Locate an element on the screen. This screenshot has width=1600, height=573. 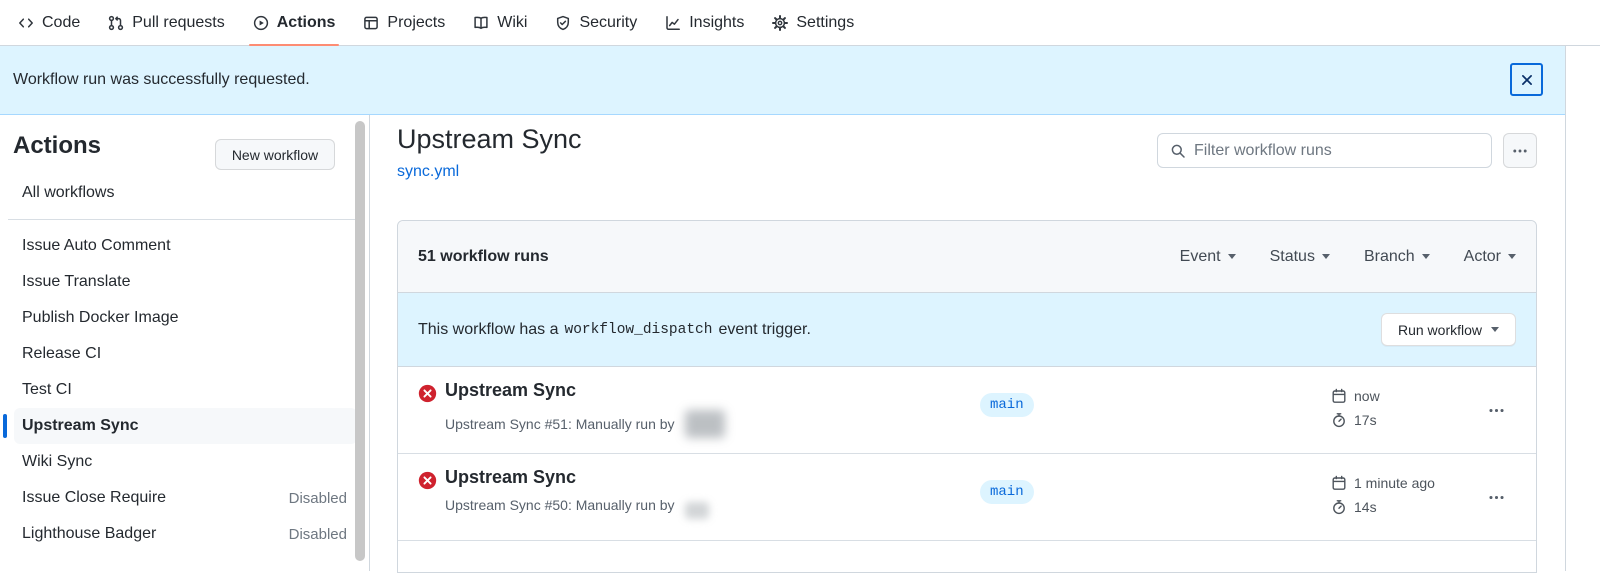
sidebar-item-test-ci: Test CI is located at coordinates (185, 390).